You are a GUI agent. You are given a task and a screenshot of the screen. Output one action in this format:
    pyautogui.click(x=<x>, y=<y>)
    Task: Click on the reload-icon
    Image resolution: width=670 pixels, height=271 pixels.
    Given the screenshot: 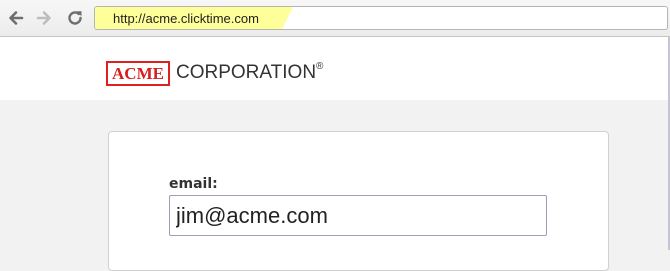 What is the action you would take?
    pyautogui.click(x=75, y=18)
    